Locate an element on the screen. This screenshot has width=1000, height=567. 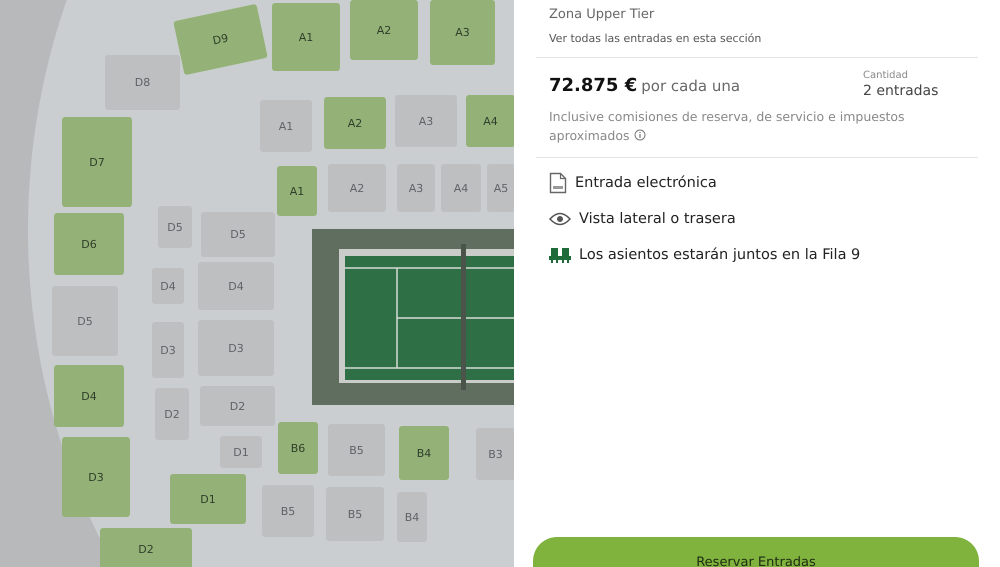
feature-text: Entrada electrónica is located at coordinates (646, 183).